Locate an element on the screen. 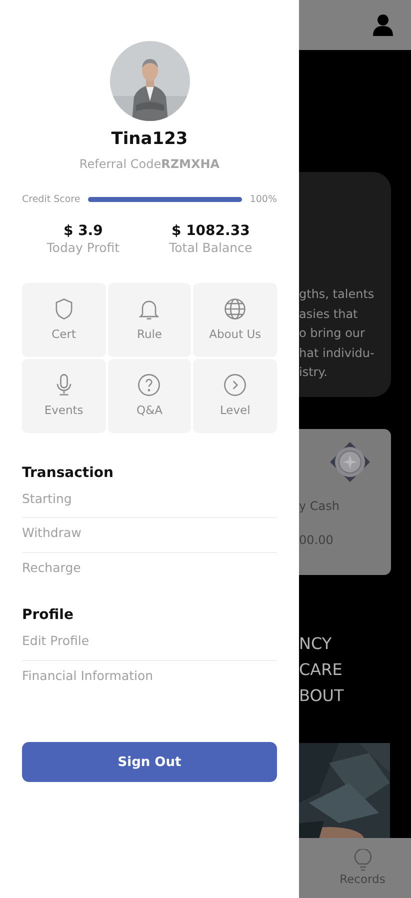  shortcut-tile: Q&A is located at coordinates (150, 395).